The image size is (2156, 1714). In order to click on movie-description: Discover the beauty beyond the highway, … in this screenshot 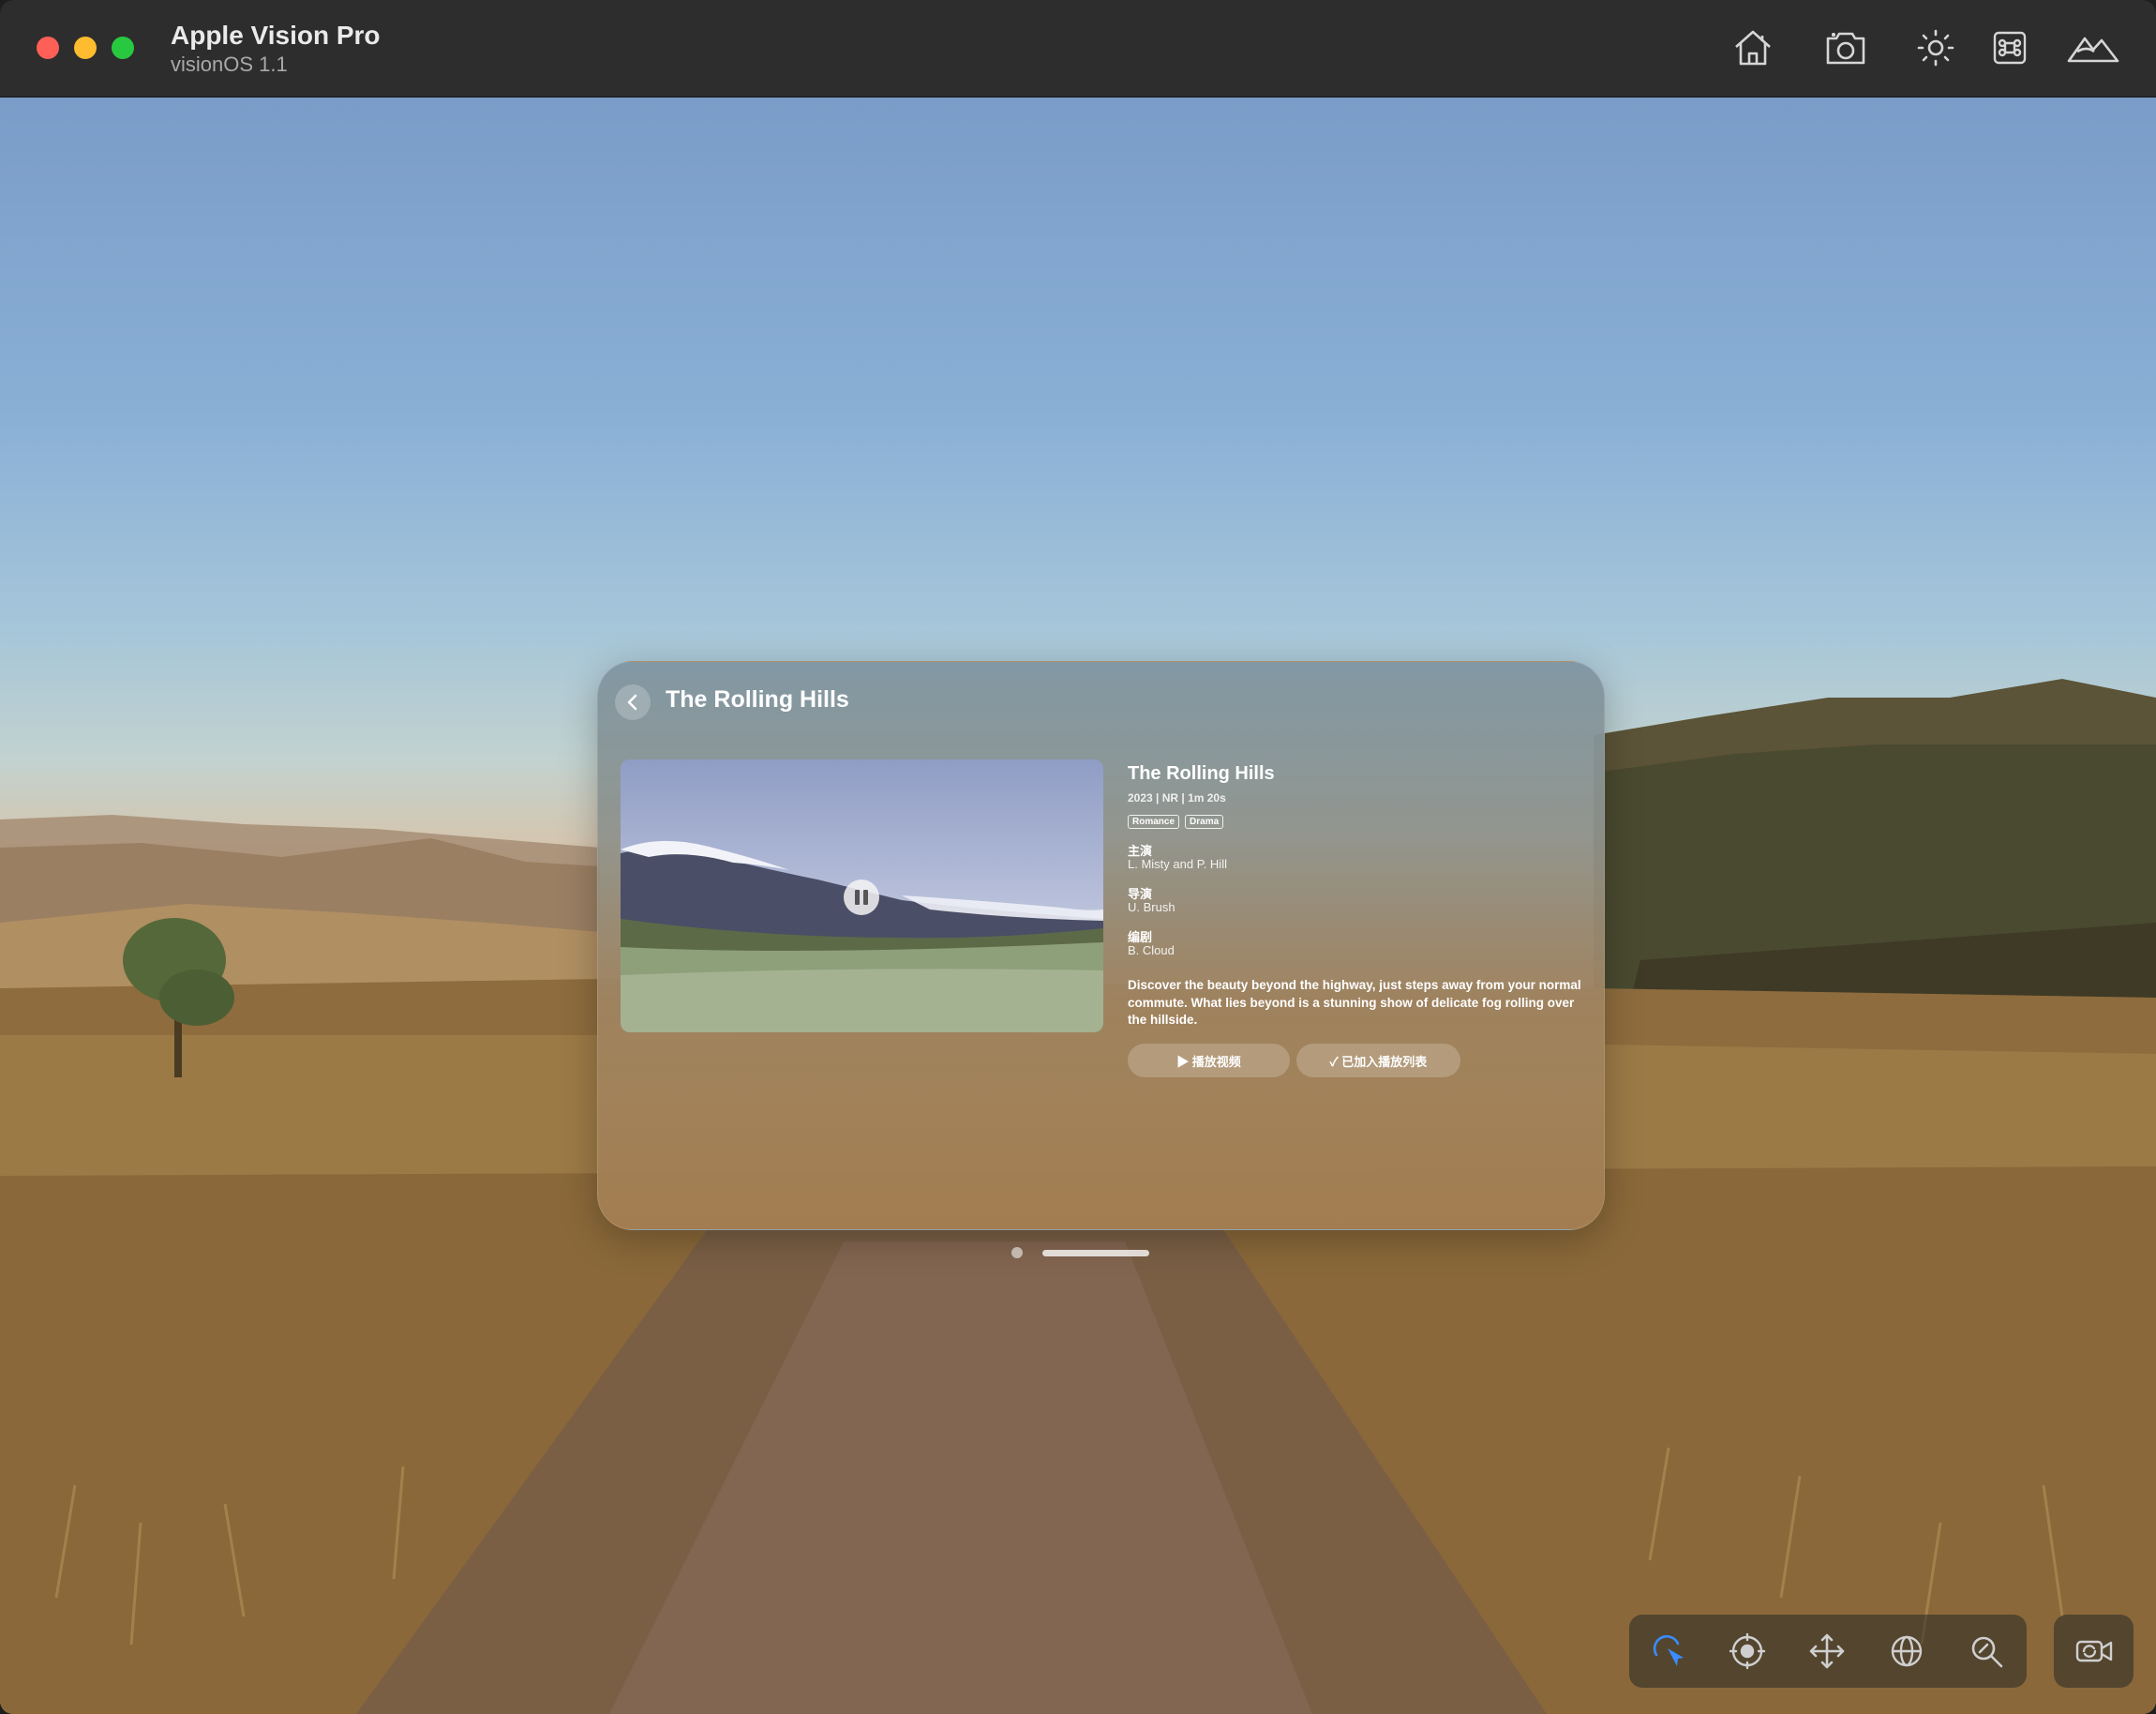, I will do `click(1354, 1002)`.